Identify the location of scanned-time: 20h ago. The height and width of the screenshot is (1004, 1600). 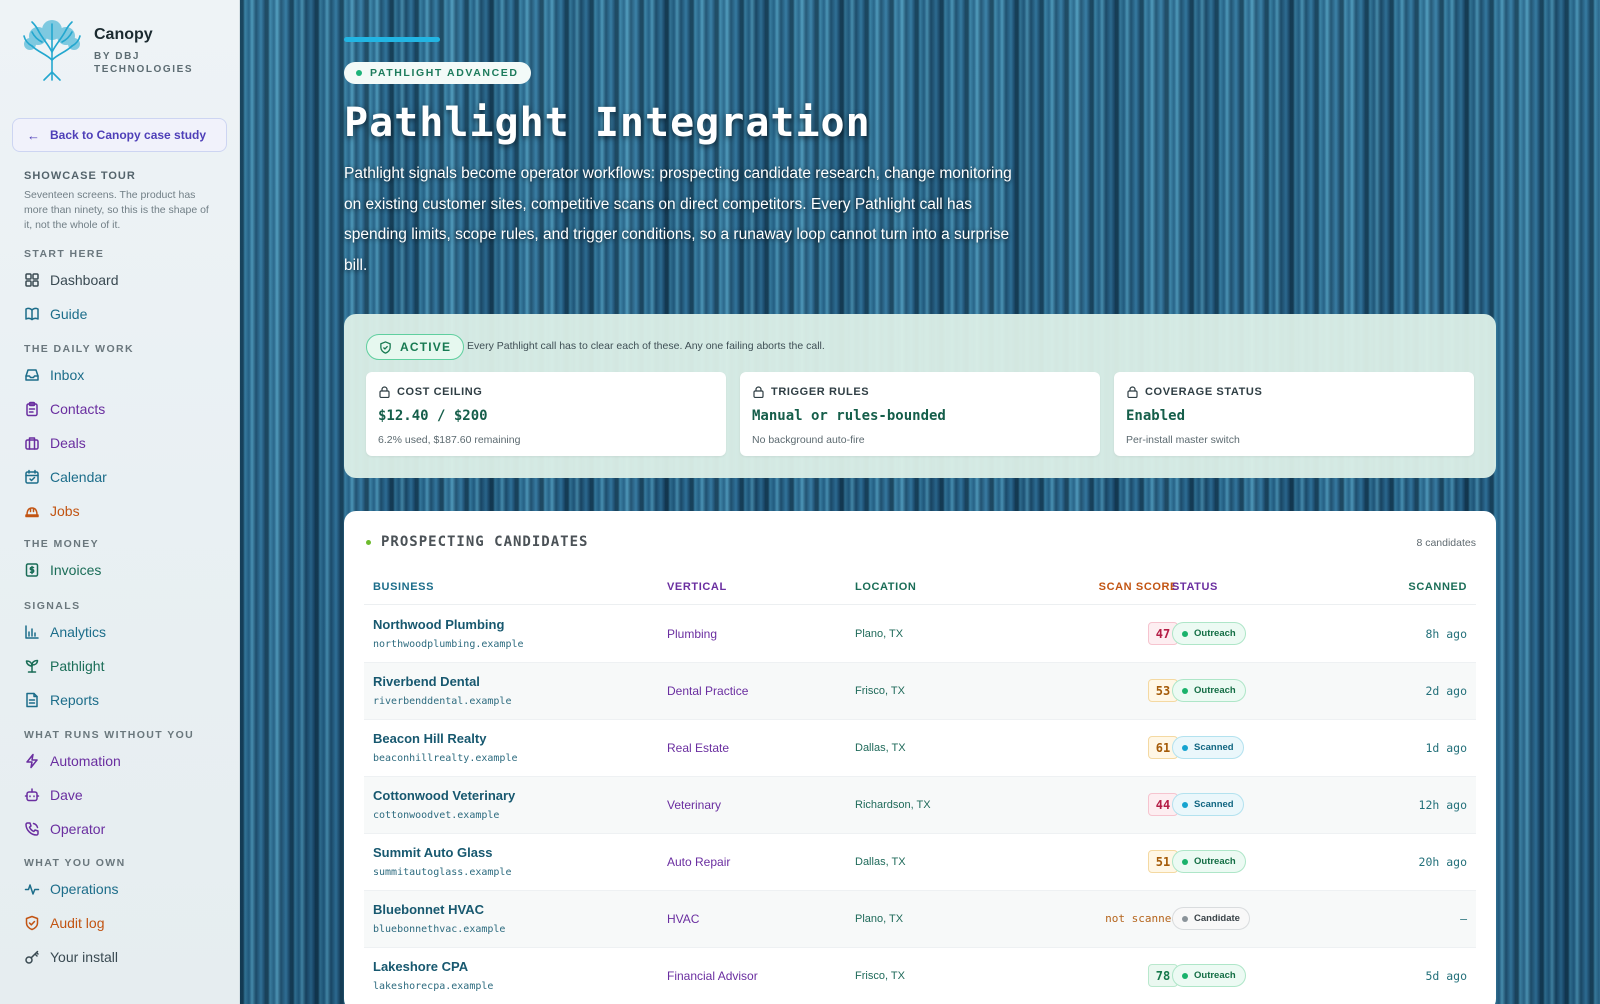
(1442, 862).